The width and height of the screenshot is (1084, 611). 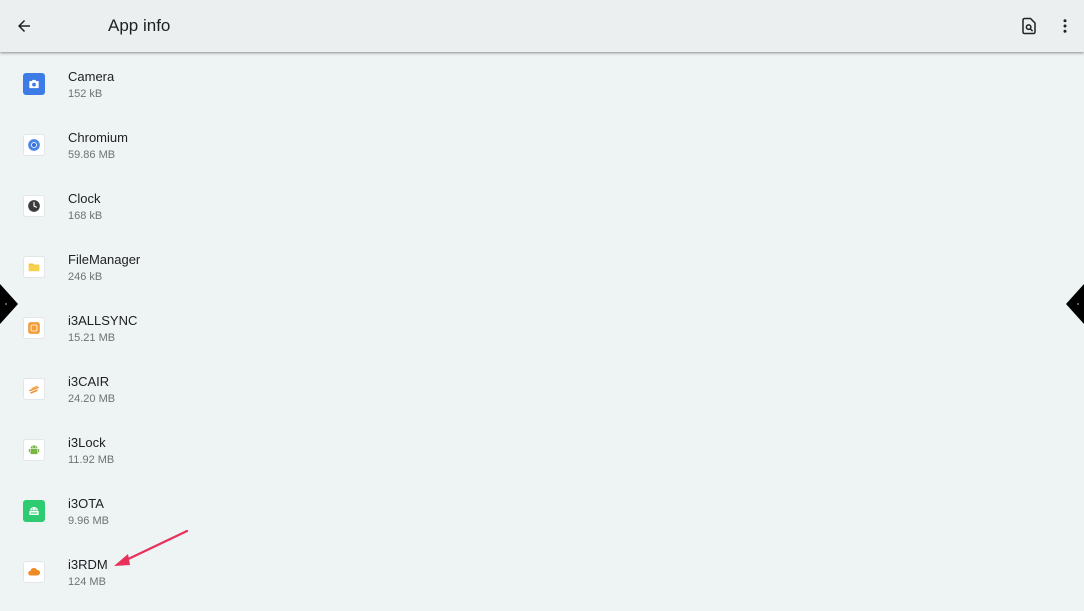 What do you see at coordinates (103, 320) in the screenshot?
I see `app-name: i3ALLSYNC` at bounding box center [103, 320].